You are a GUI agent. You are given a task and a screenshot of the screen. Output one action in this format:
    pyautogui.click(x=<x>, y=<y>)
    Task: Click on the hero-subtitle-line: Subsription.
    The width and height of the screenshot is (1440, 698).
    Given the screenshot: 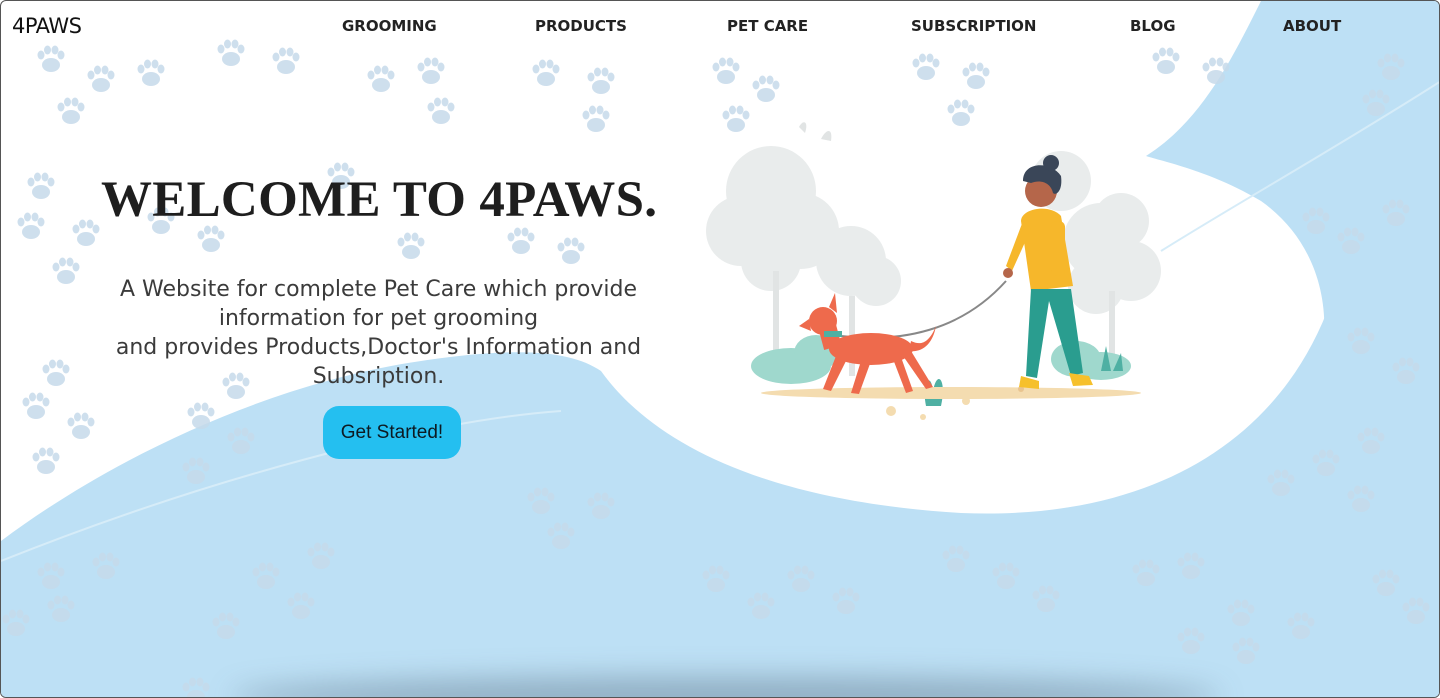 What is the action you would take?
    pyautogui.click(x=378, y=376)
    